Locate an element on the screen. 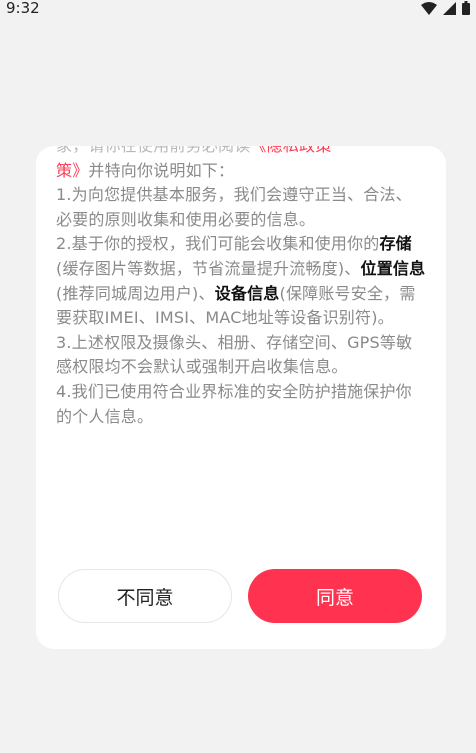  policy-top-line: 家，请你在使用前务必阅读 is located at coordinates (153, 150).